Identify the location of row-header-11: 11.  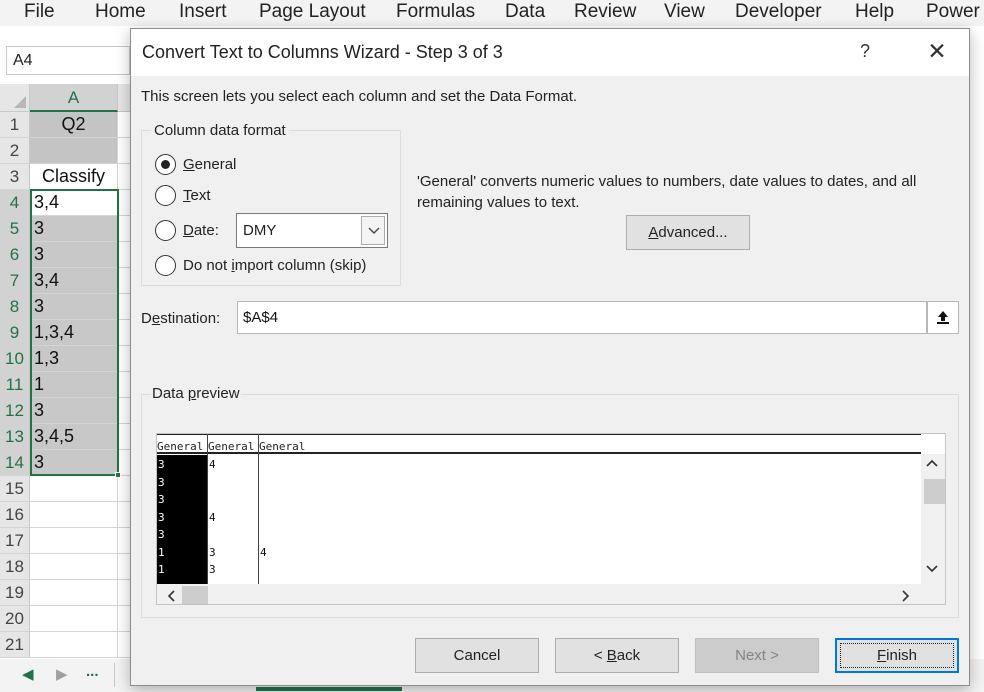
(15, 385).